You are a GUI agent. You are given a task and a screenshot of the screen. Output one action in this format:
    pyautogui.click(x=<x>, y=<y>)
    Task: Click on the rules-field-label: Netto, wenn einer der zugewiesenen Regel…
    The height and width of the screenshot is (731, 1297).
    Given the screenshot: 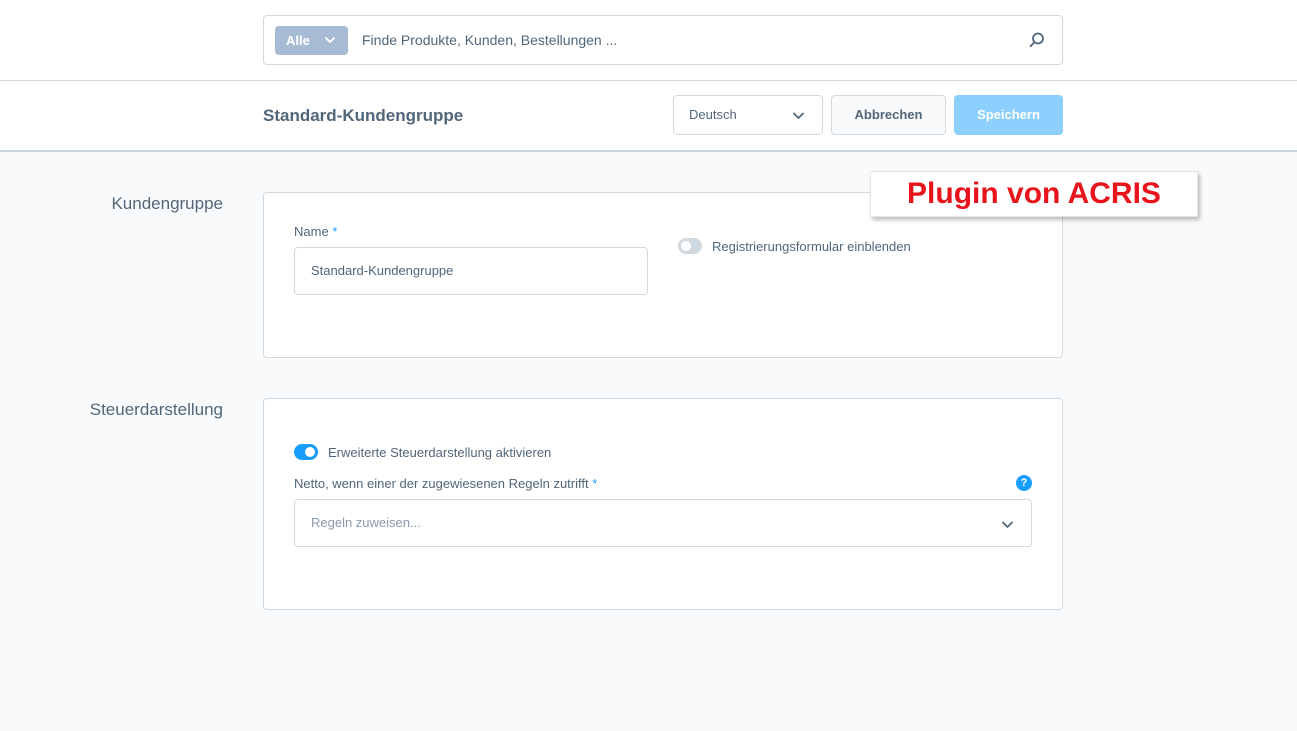 What is the action you would take?
    pyautogui.click(x=445, y=483)
    